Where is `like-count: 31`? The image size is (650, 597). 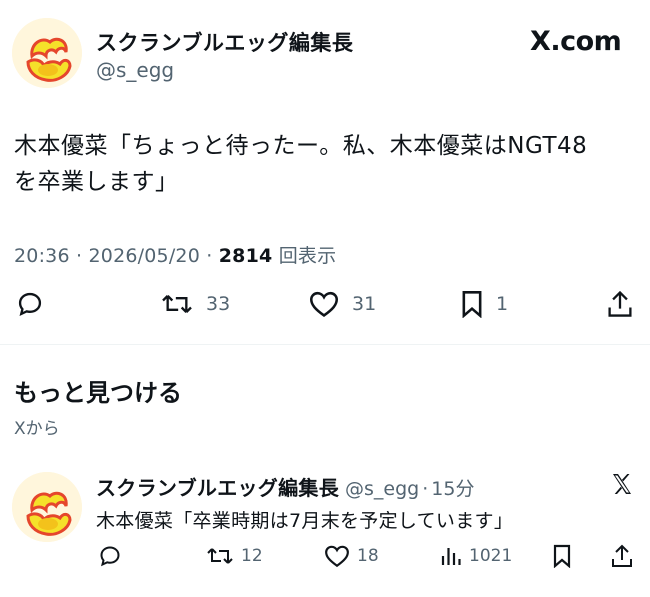 like-count: 31 is located at coordinates (364, 304).